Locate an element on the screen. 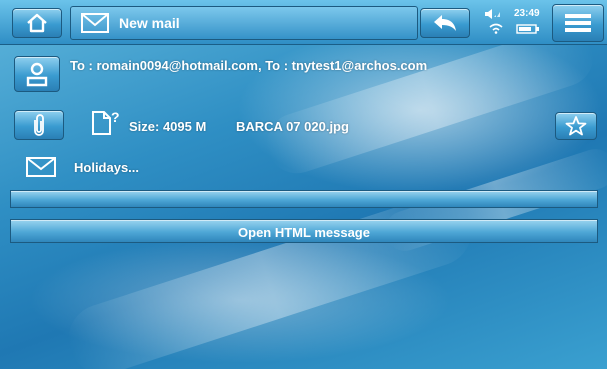 The image size is (607, 369). top-bar: New mail 23:49 is located at coordinates (303, 22).